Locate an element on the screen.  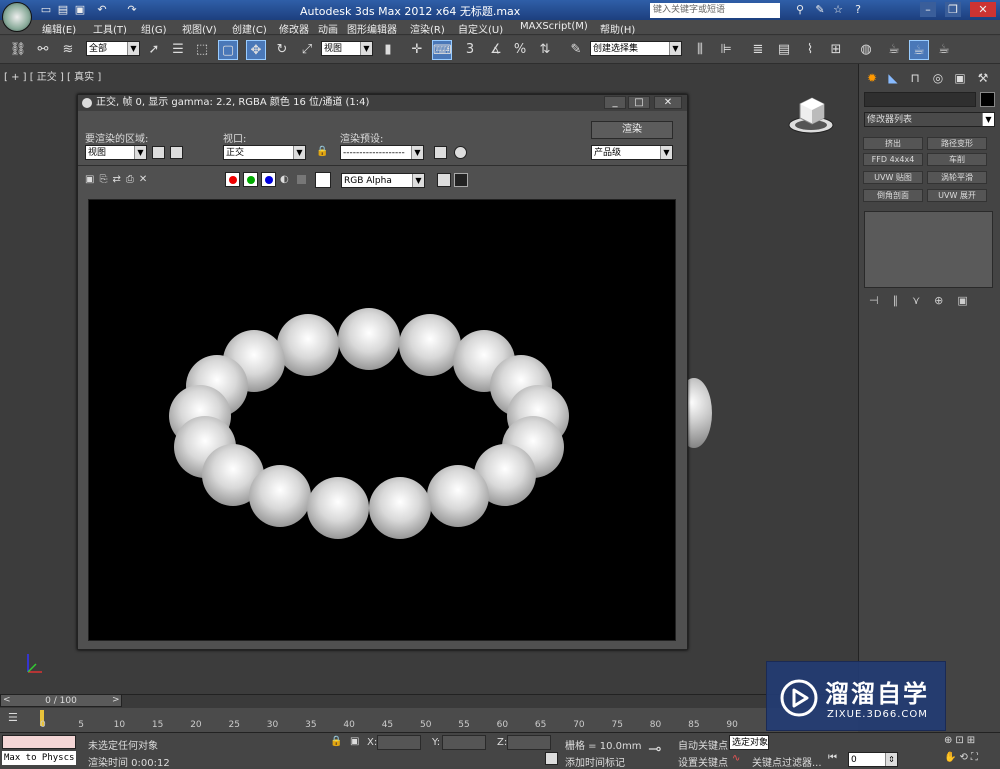
minimize-button: – is located at coordinates (928, 9).